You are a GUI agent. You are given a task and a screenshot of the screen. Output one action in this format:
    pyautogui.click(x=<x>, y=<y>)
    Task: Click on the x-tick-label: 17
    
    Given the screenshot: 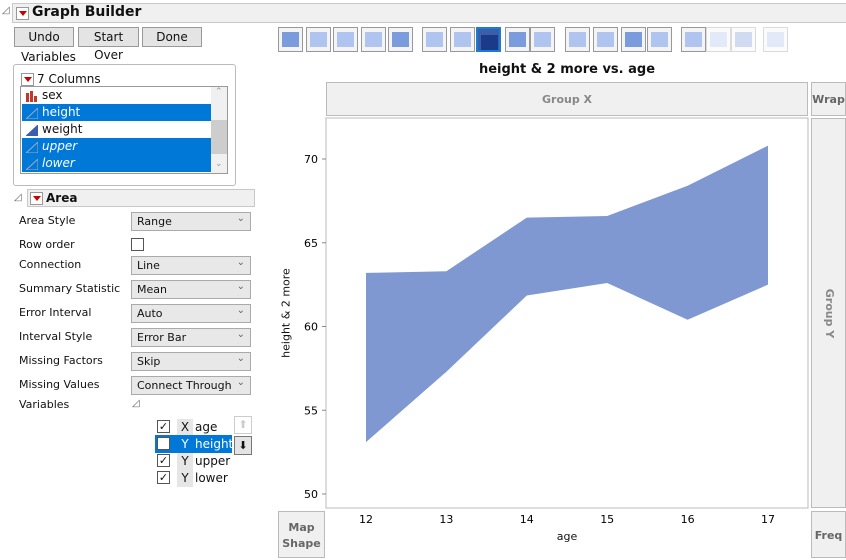 What is the action you would take?
    pyautogui.click(x=768, y=519)
    